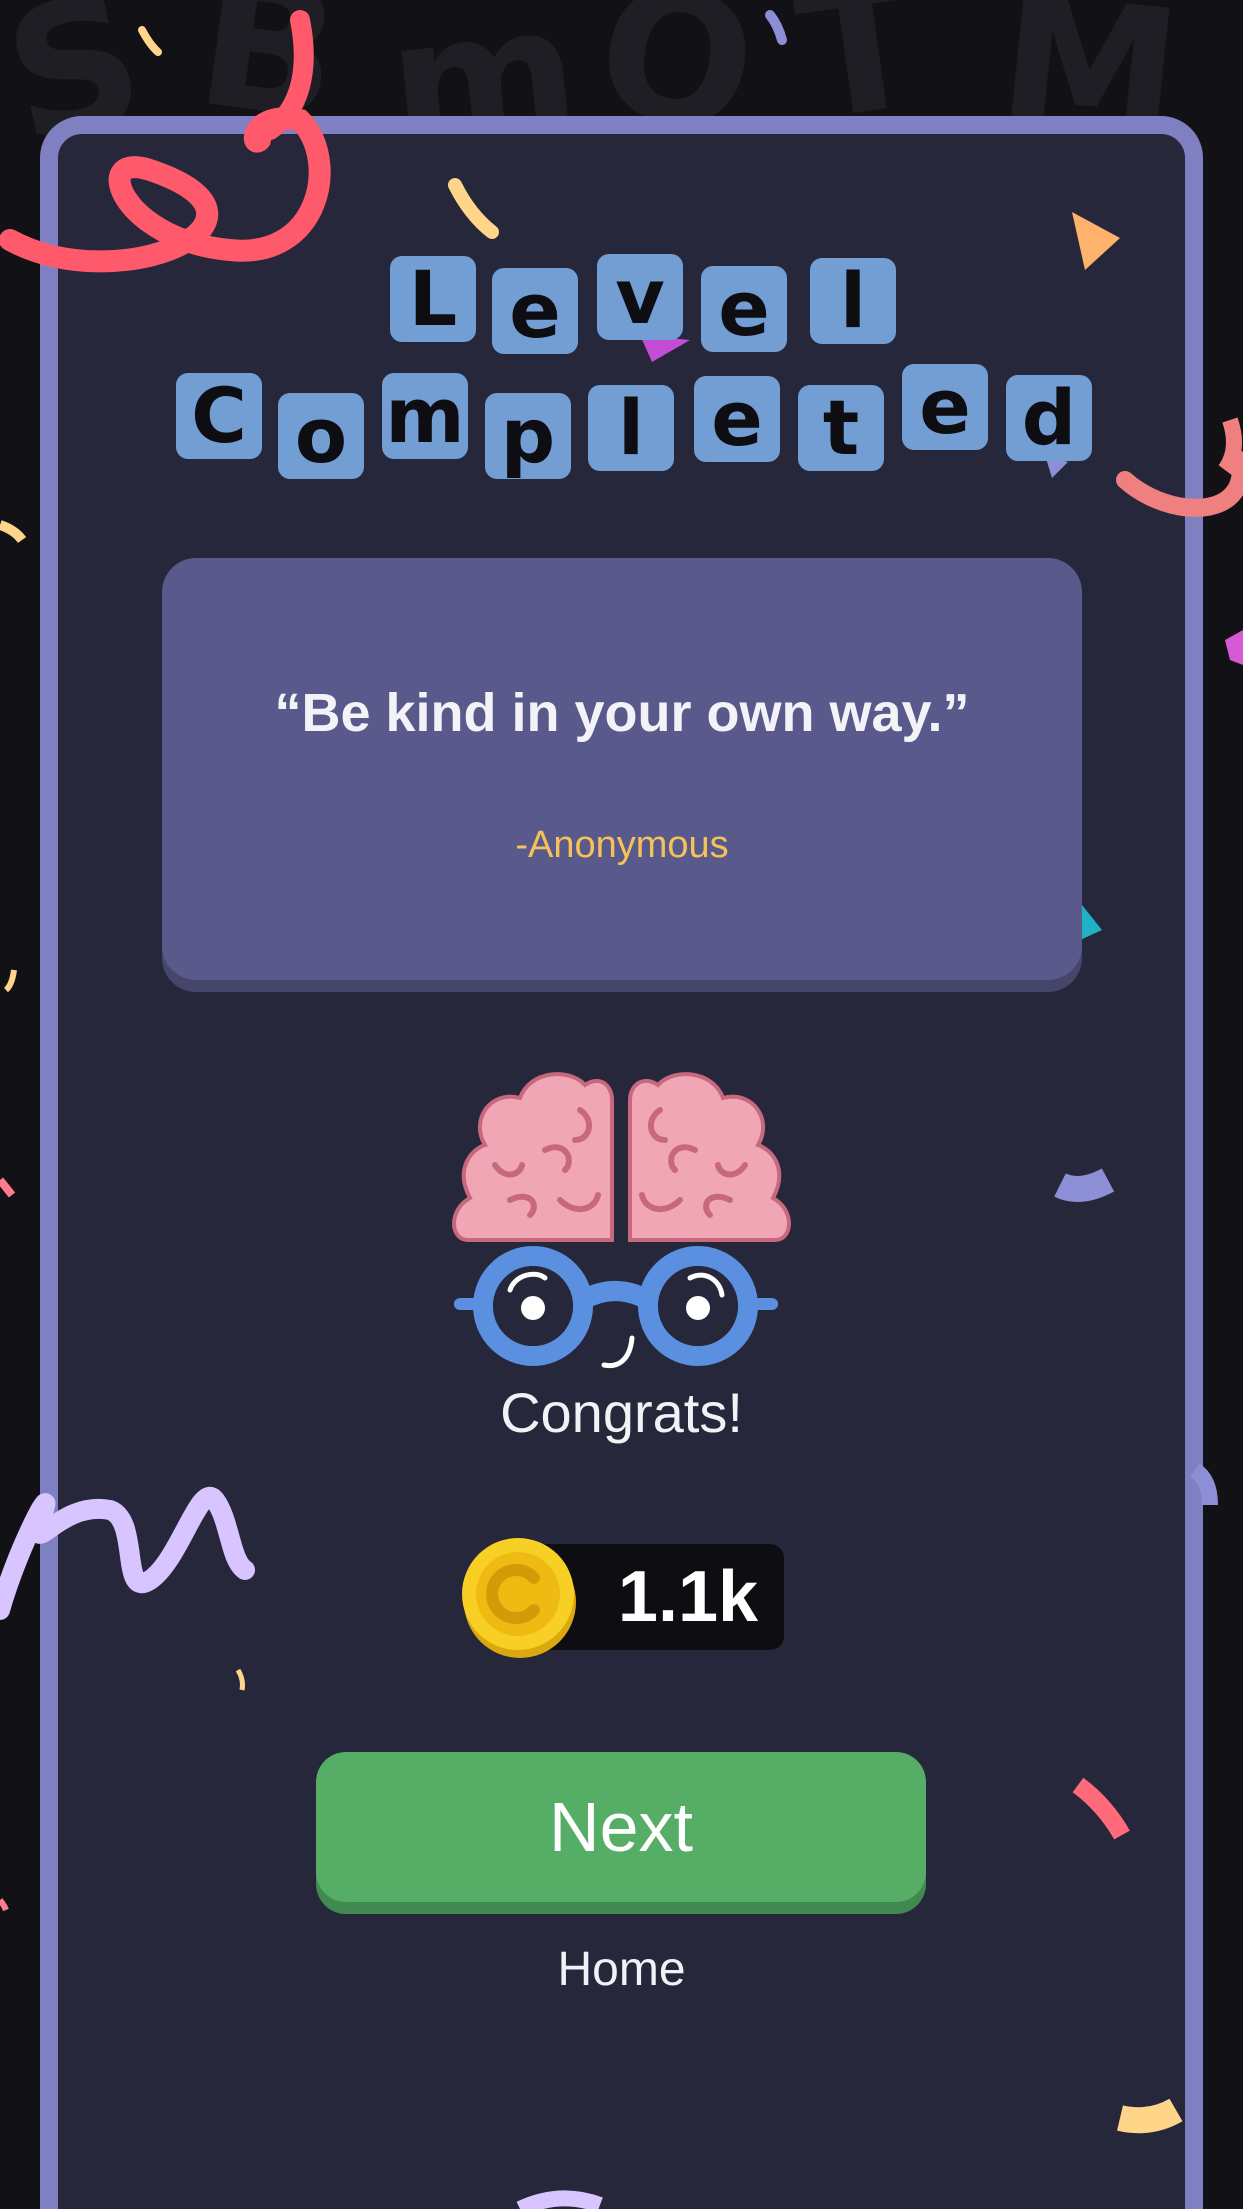 Image resolution: width=1243 pixels, height=2209 pixels. What do you see at coordinates (1049, 418) in the screenshot?
I see `title-tile: d` at bounding box center [1049, 418].